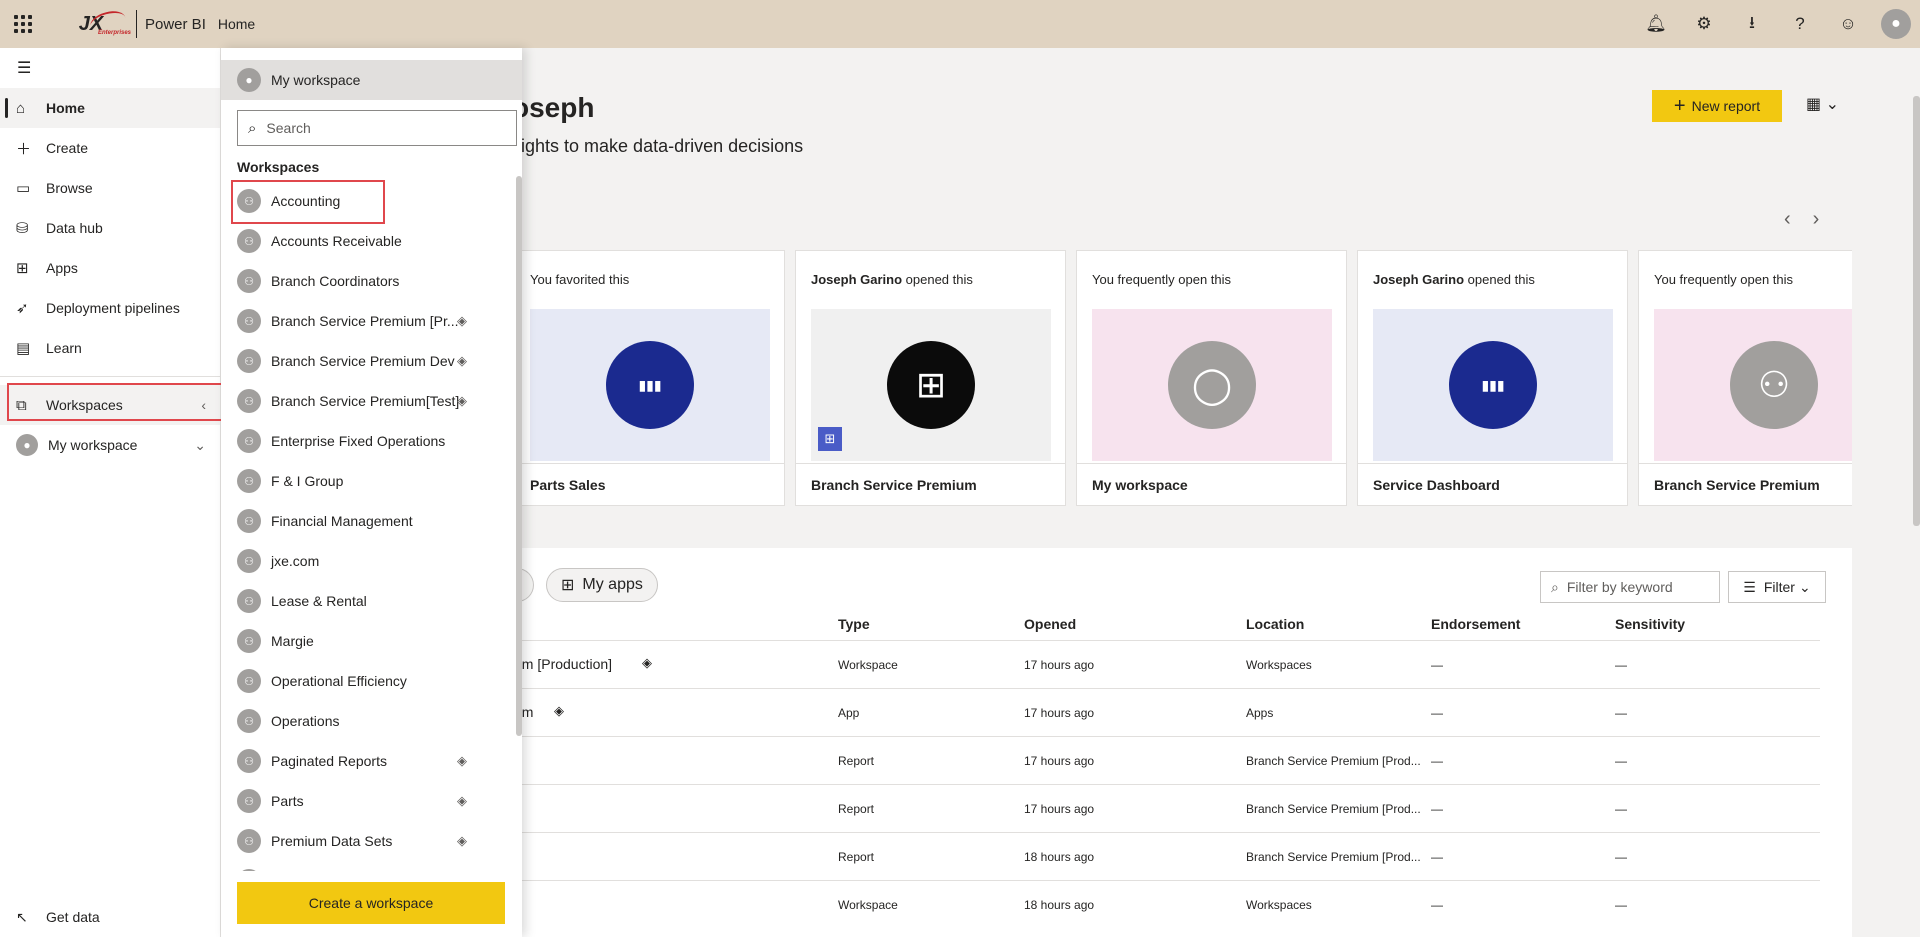 This screenshot has width=1920, height=937. I want to click on cell-opened: 18 hours ago, so click(1059, 905).